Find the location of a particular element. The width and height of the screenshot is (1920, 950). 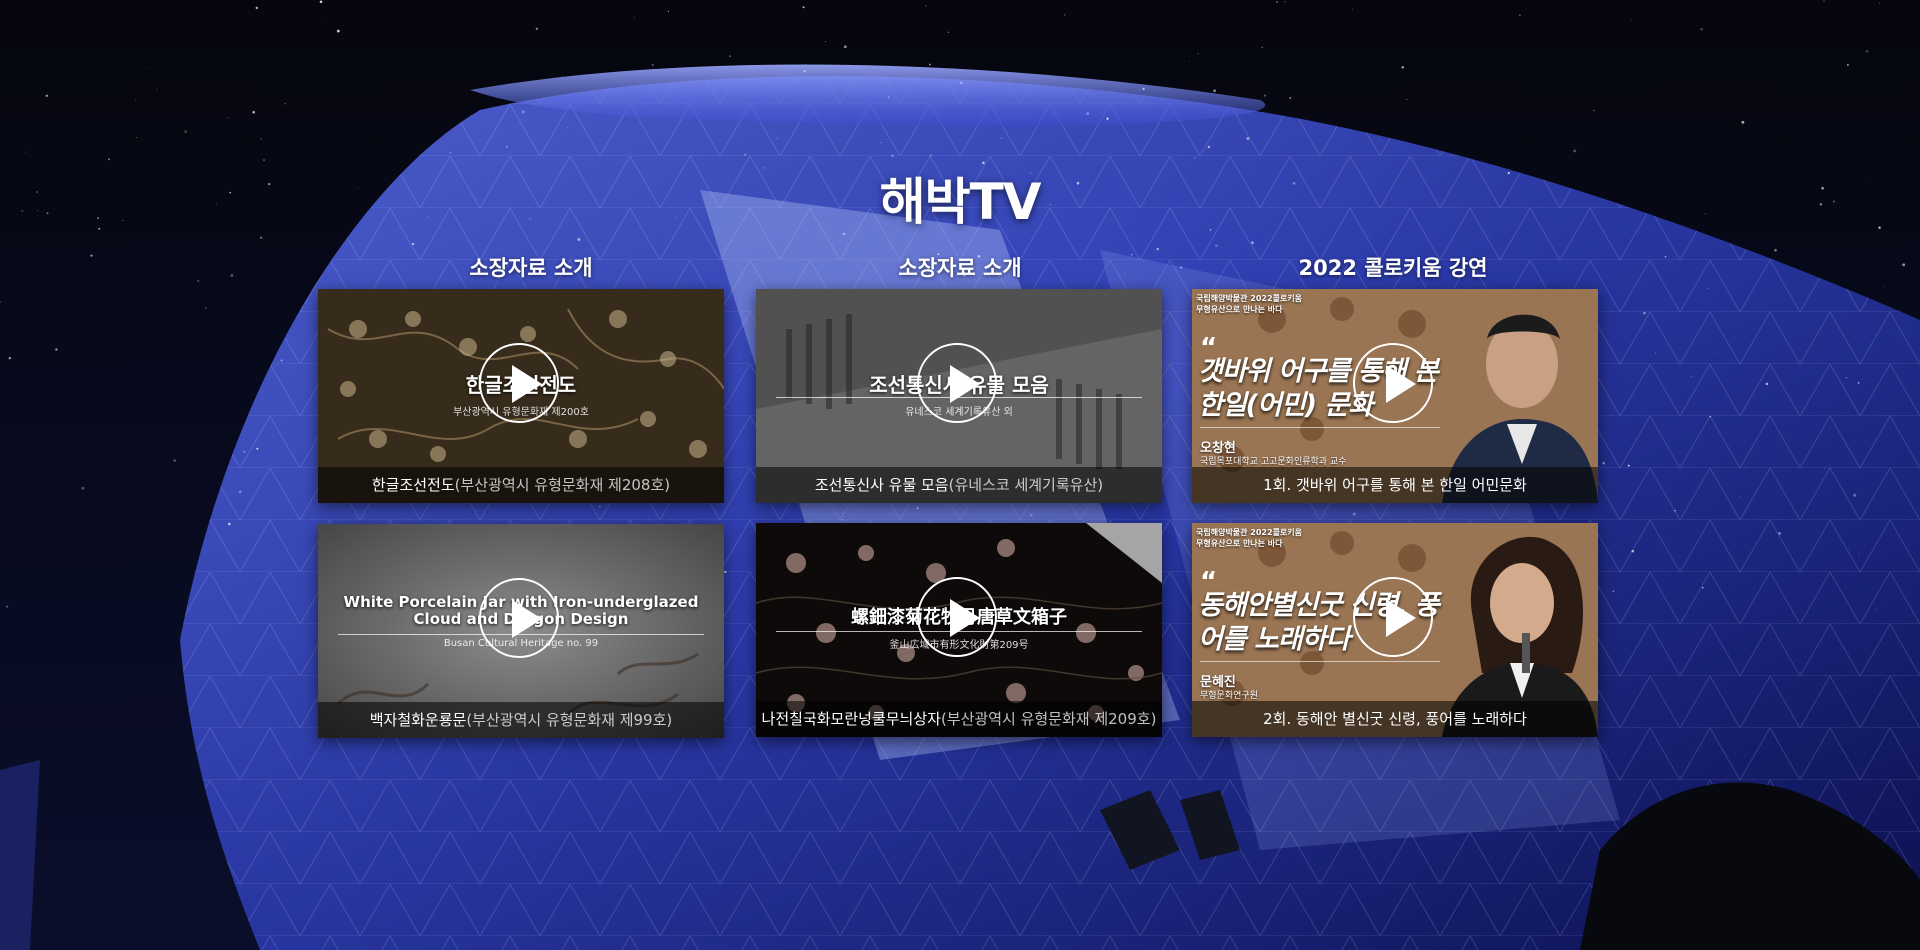

caption-paren: (유네스코 세계기록유산) is located at coordinates (1026, 485).